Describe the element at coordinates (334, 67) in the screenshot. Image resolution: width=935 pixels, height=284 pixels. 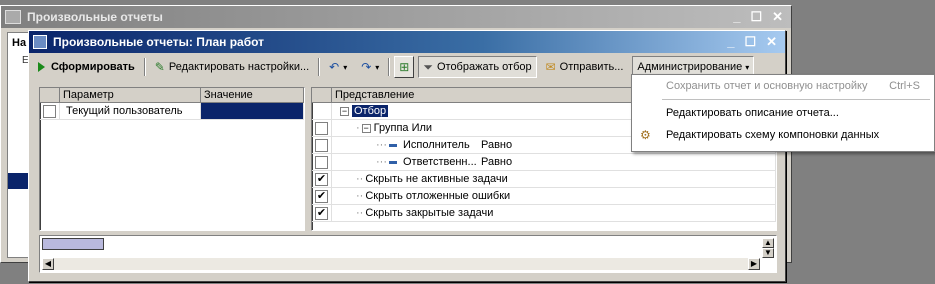
I see `undo-icon: ↶` at that location.